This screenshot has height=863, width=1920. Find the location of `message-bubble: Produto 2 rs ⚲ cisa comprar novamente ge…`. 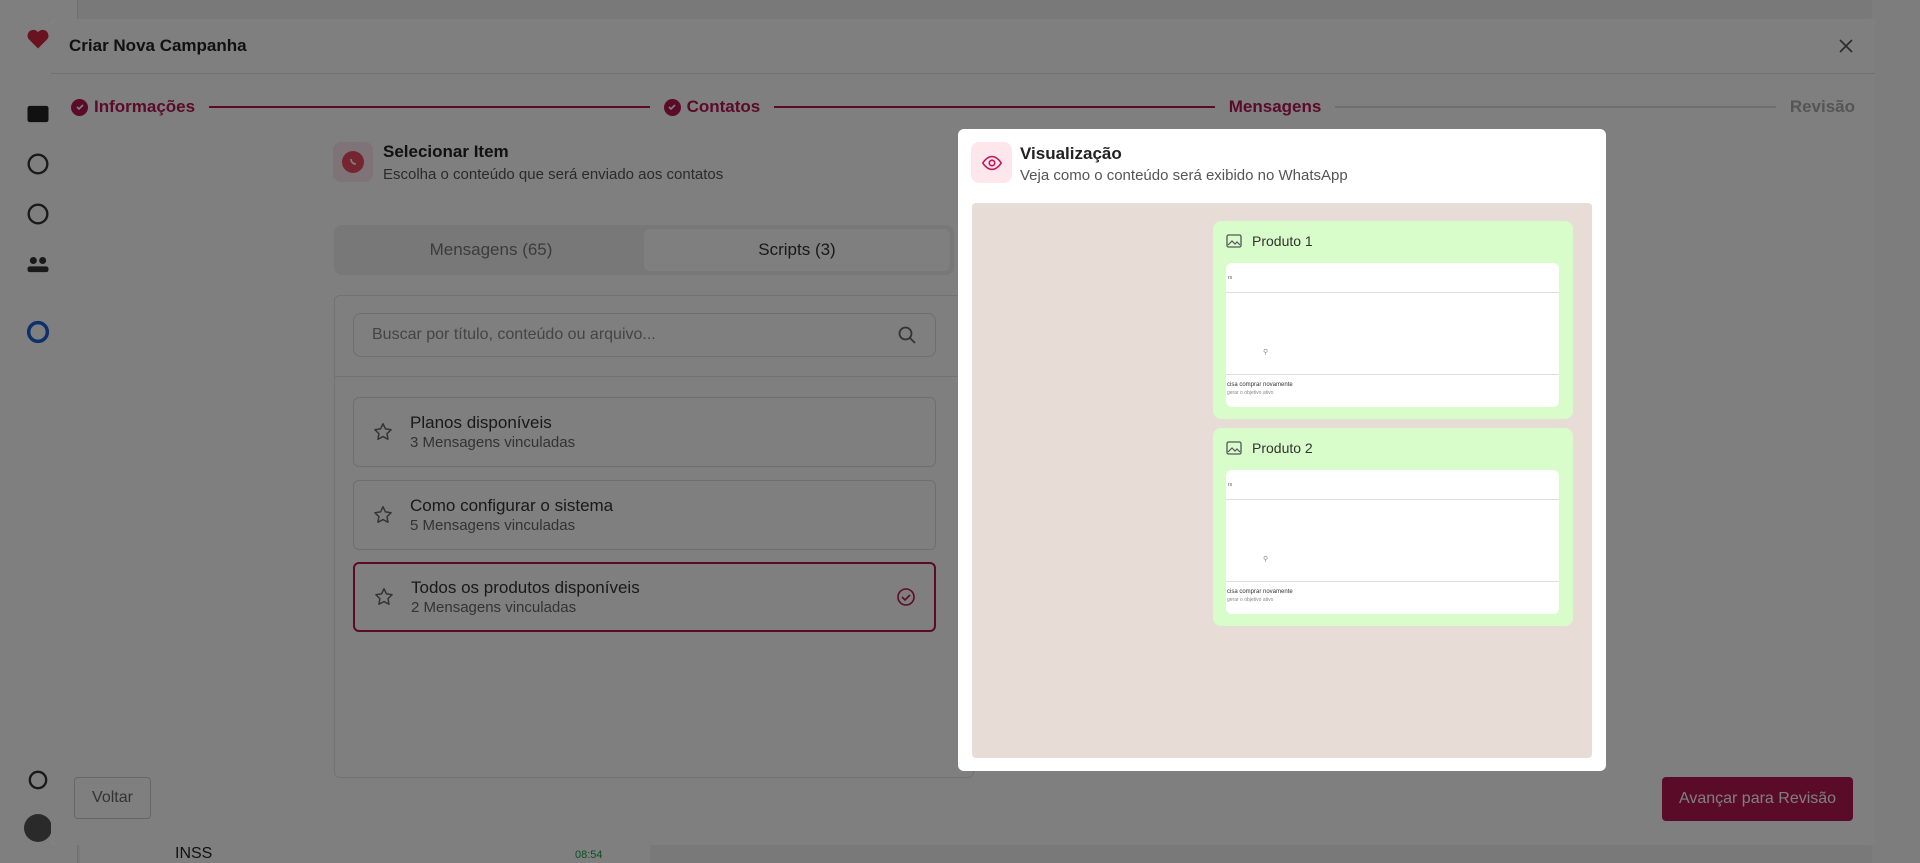

message-bubble: Produto 2 rs ⚲ cisa comprar novamente ge… is located at coordinates (1393, 527).